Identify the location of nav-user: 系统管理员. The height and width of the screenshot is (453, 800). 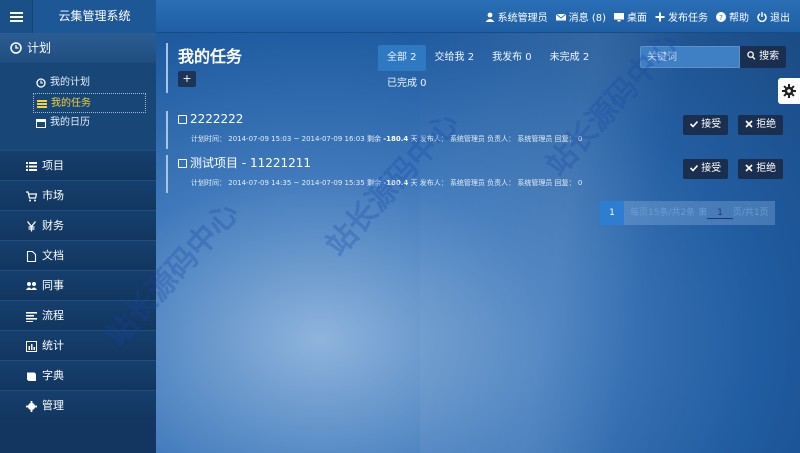
(516, 16).